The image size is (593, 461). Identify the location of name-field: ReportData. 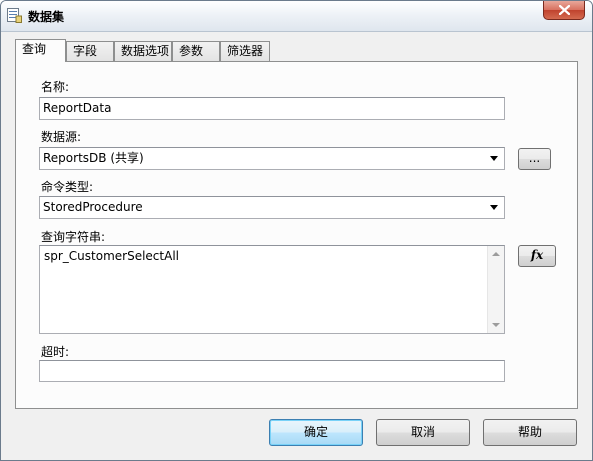
(272, 108).